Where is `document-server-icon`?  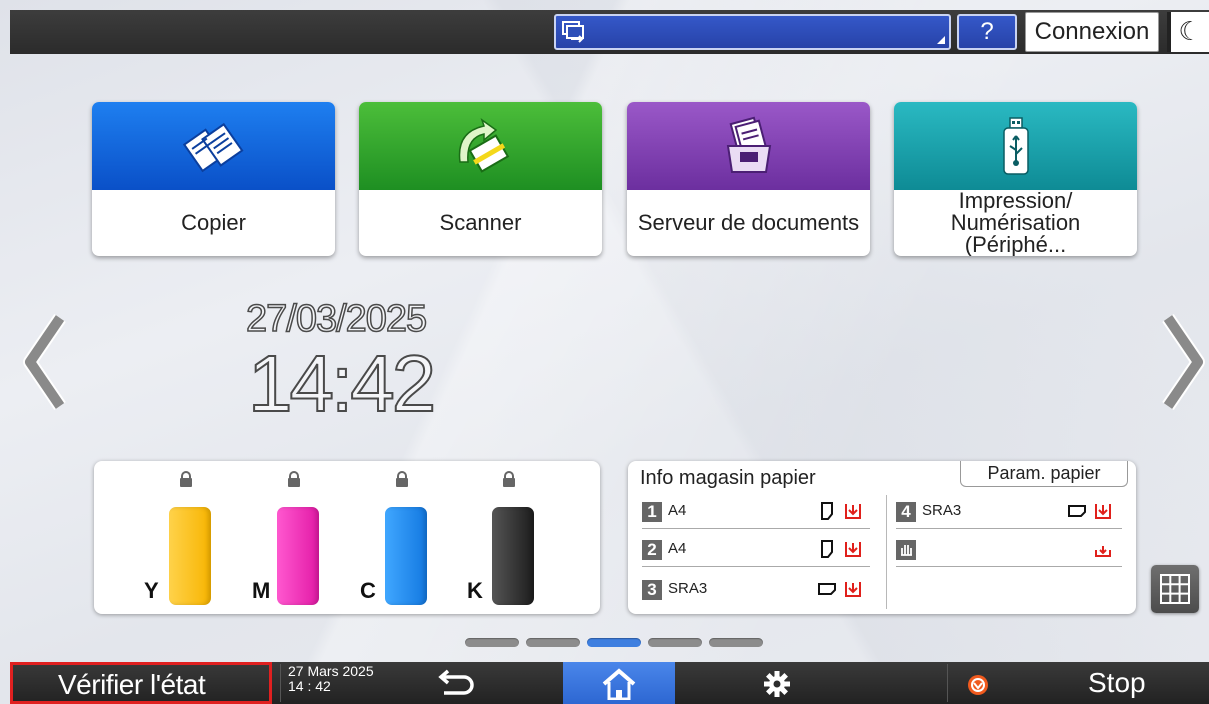 document-server-icon is located at coordinates (748, 144).